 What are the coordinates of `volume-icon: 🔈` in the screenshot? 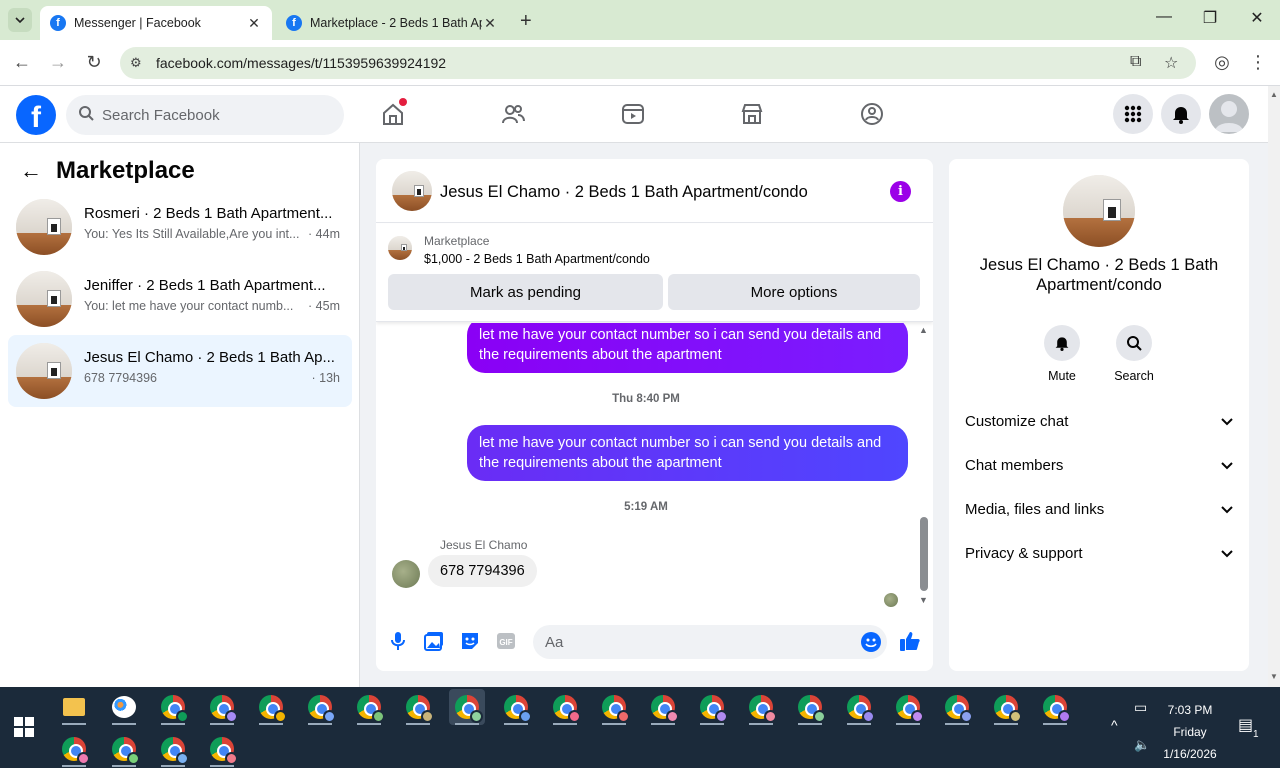 It's located at (1142, 745).